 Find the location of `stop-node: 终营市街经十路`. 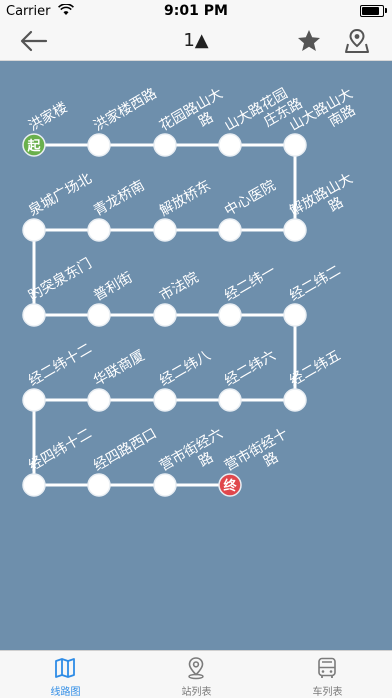

stop-node: 终营市街经十路 is located at coordinates (258, 461).